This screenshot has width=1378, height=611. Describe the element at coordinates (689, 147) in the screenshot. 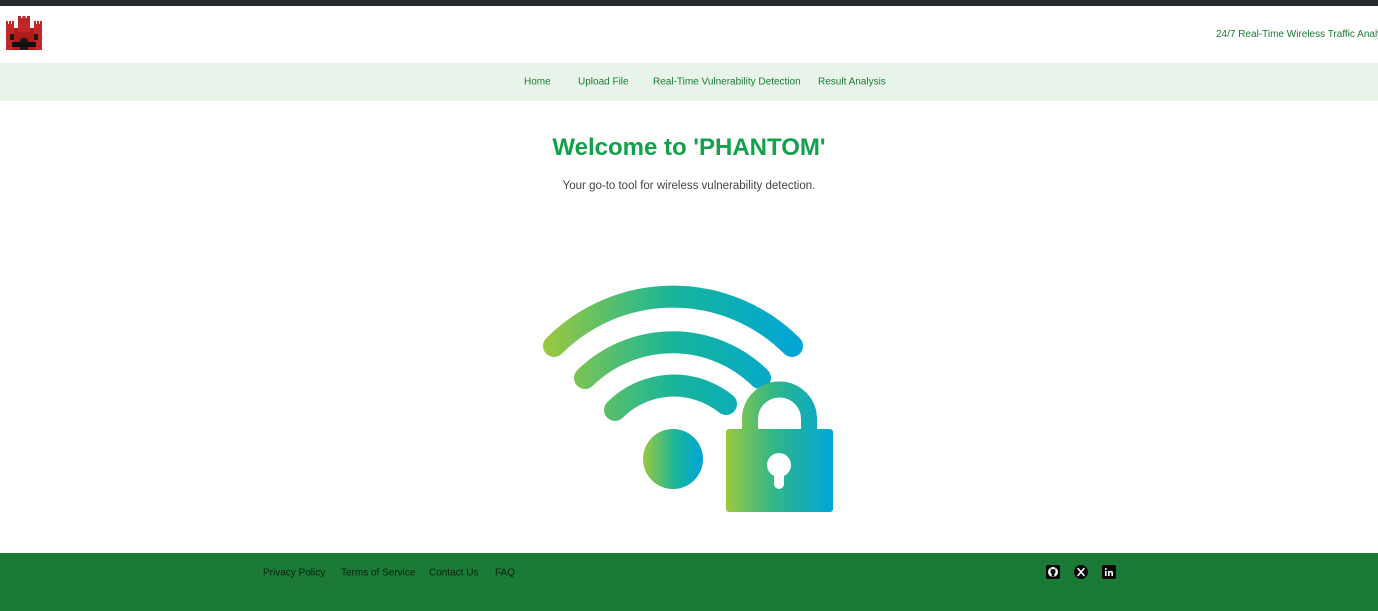

I see `page-title: Welcome to 'PHANTOM'` at that location.